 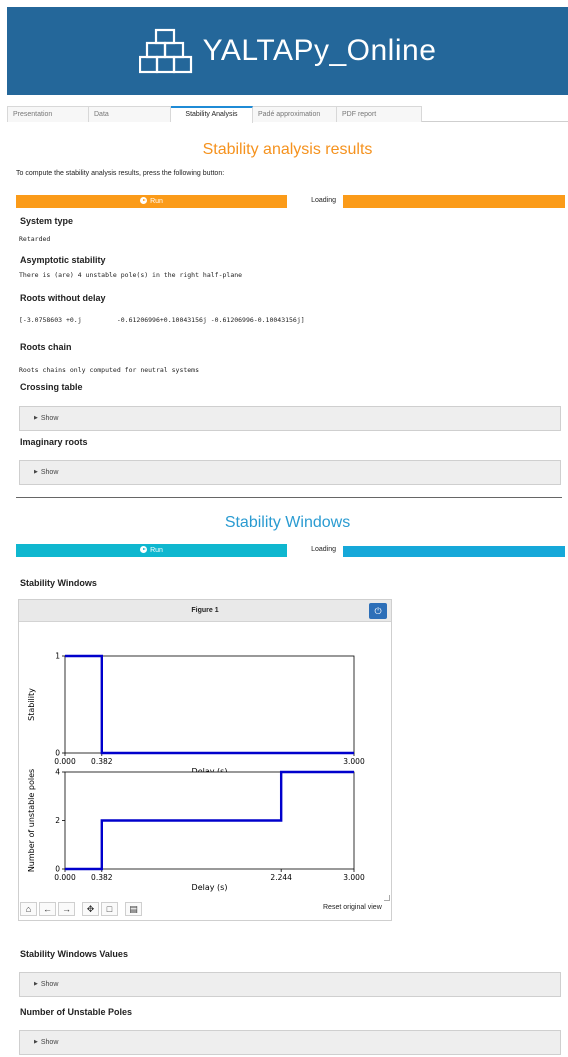 I want to click on x-axis-label: Delay (s), so click(x=210, y=887).